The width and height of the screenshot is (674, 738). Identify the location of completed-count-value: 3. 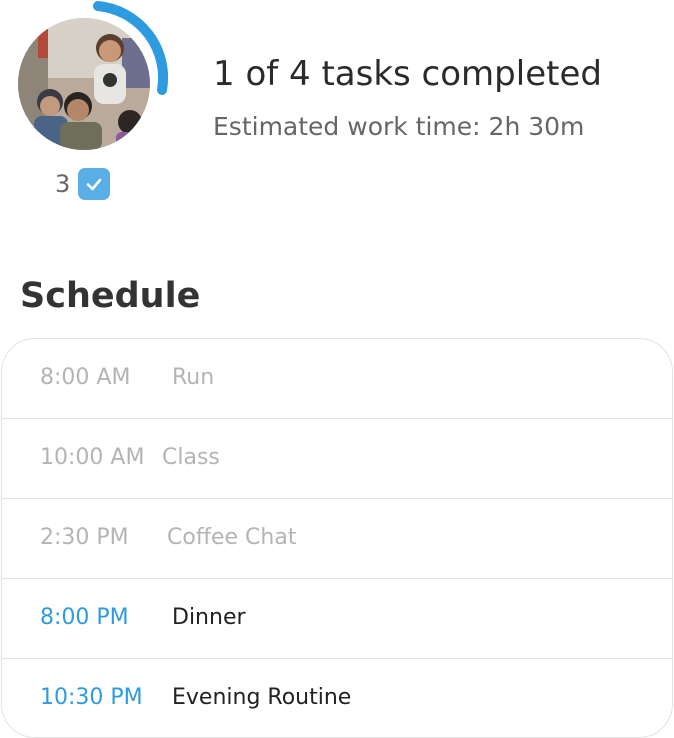
(63, 184).